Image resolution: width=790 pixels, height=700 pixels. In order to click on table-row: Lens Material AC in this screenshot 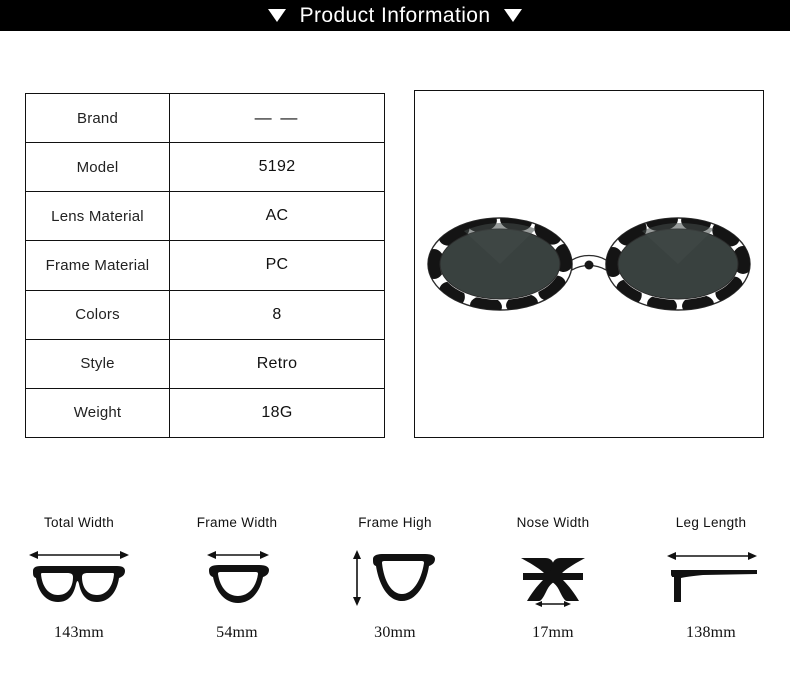, I will do `click(205, 217)`.